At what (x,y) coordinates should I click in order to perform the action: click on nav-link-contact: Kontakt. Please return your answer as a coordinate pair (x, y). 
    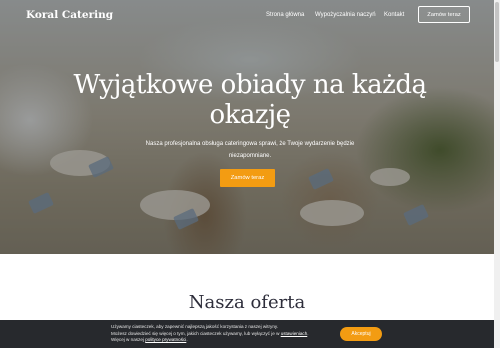
    Looking at the image, I should click on (394, 15).